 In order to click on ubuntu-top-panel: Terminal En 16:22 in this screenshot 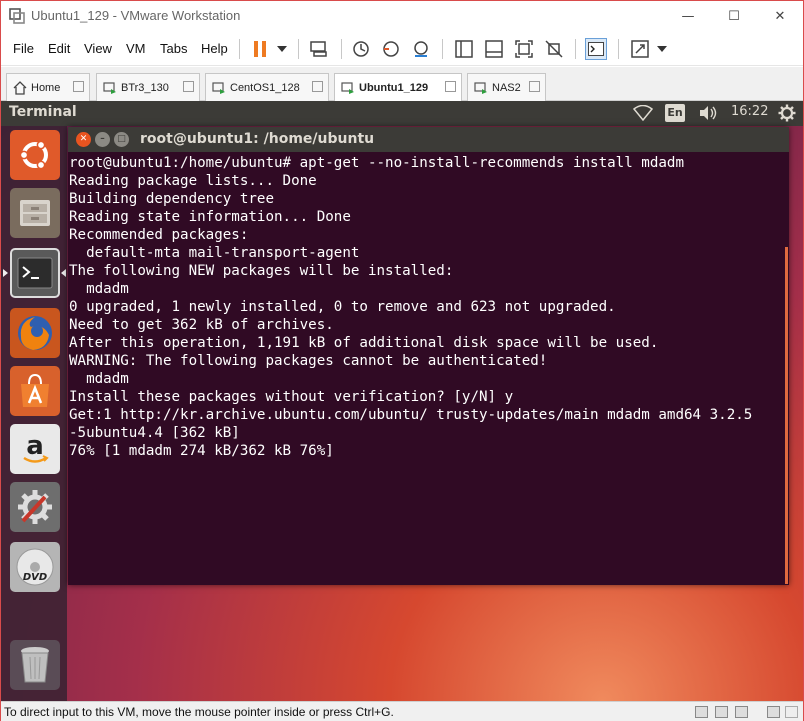, I will do `click(402, 113)`.